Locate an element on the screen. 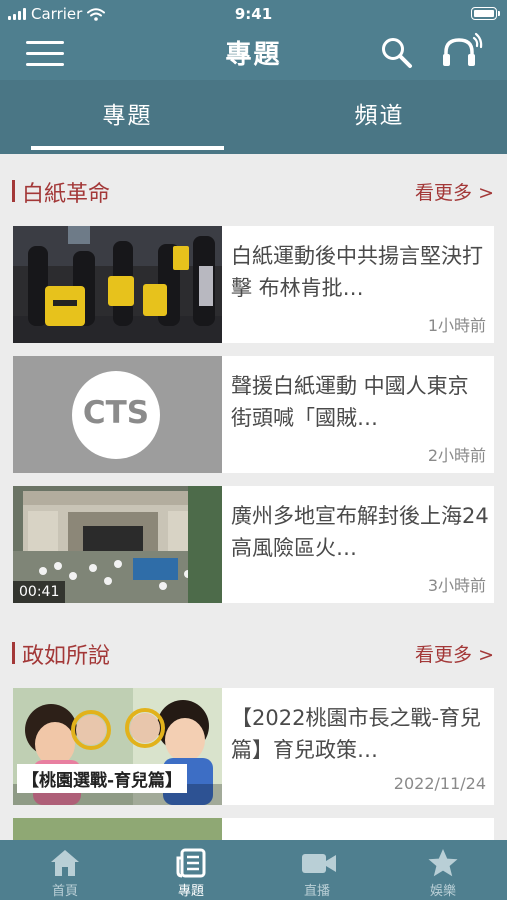 Image resolution: width=507 pixels, height=900 pixels. section-header: 政如所說 看更多 > is located at coordinates (253, 653).